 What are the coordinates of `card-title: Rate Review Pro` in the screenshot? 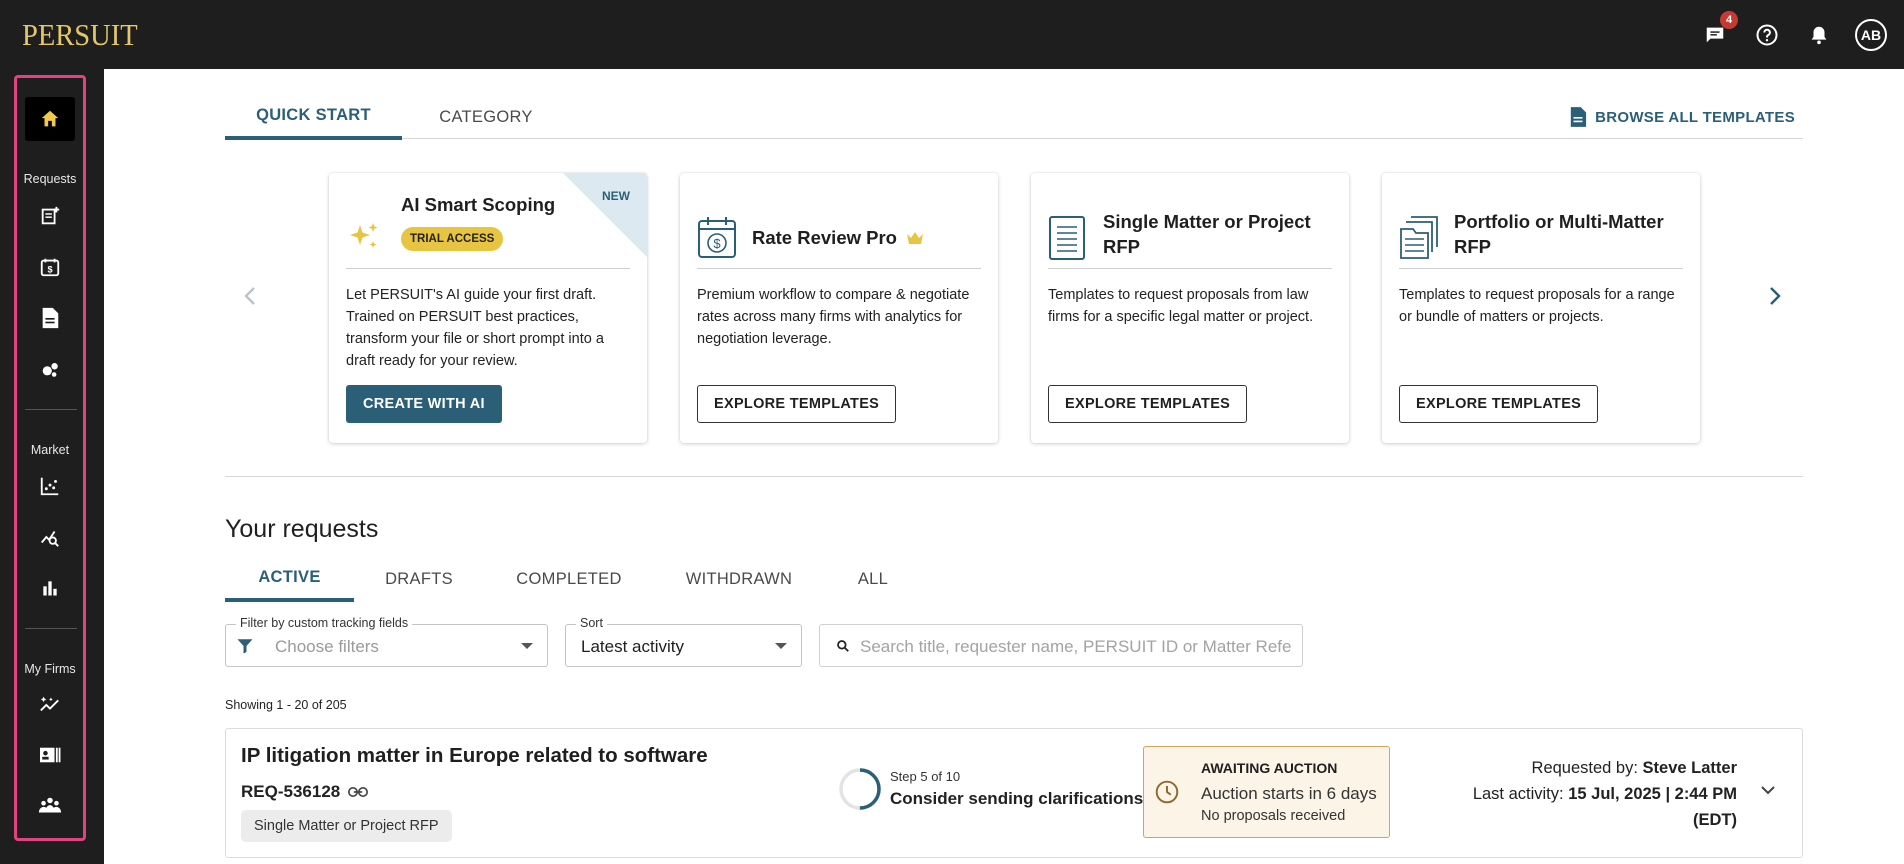 It's located at (838, 237).